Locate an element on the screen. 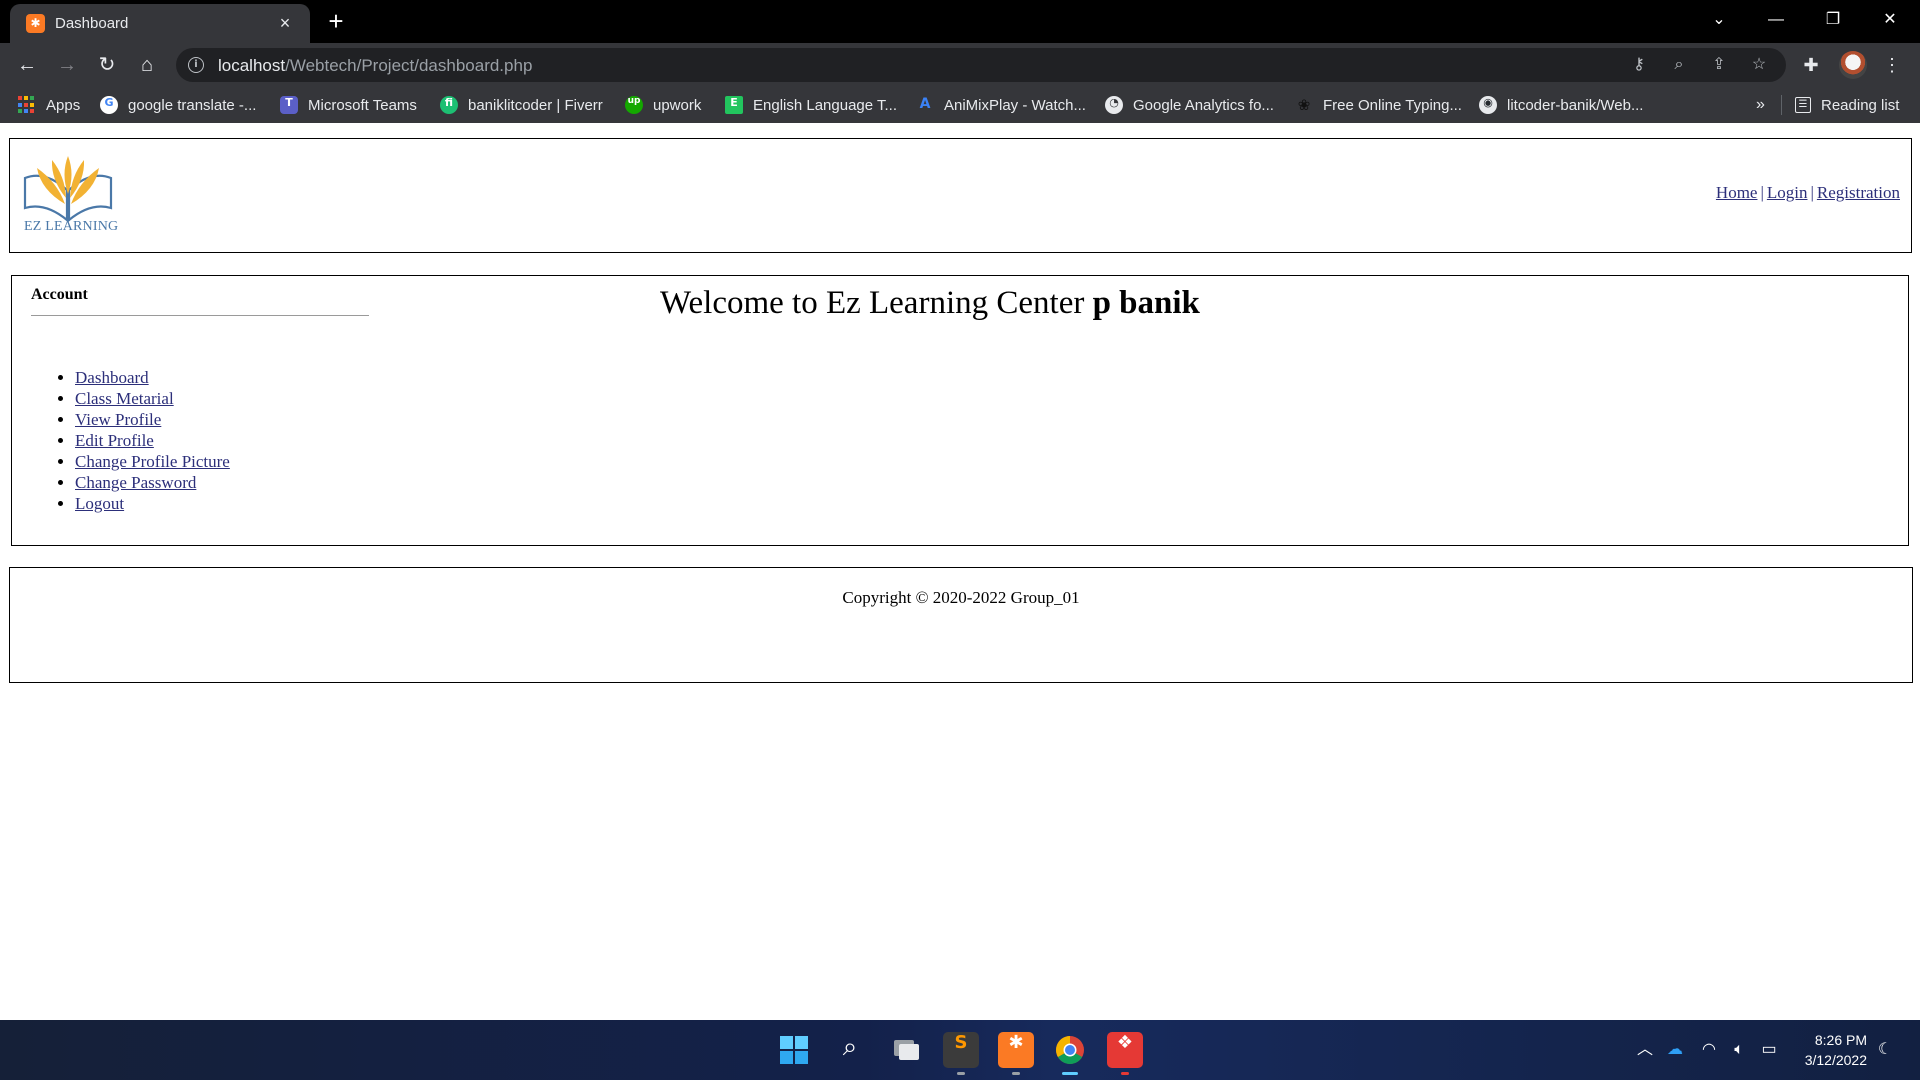 This screenshot has width=1920, height=1080. bookmark-apps: Apps is located at coordinates (49, 105).